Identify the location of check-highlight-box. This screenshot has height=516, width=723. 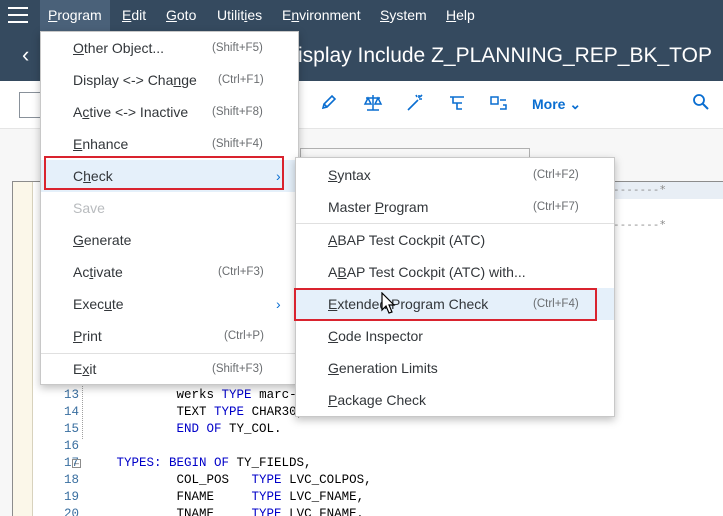
(164, 173).